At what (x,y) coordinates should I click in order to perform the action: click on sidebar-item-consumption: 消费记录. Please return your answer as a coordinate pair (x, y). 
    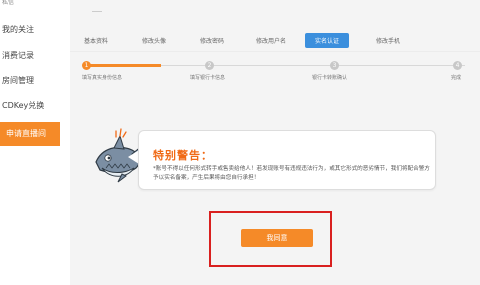
    Looking at the image, I should click on (30, 55).